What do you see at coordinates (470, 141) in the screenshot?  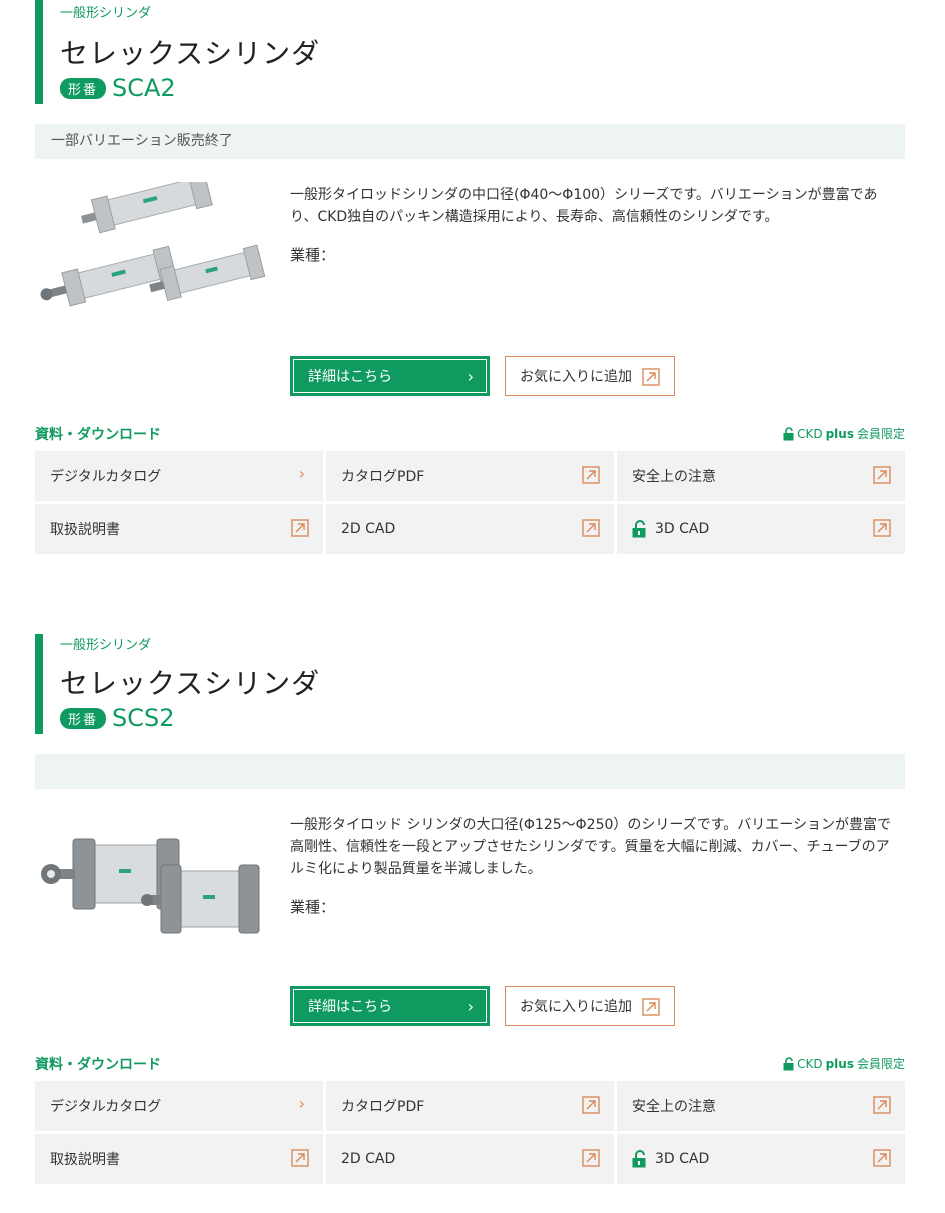 I see `notice-bar: 一部バリエーション販売終了` at bounding box center [470, 141].